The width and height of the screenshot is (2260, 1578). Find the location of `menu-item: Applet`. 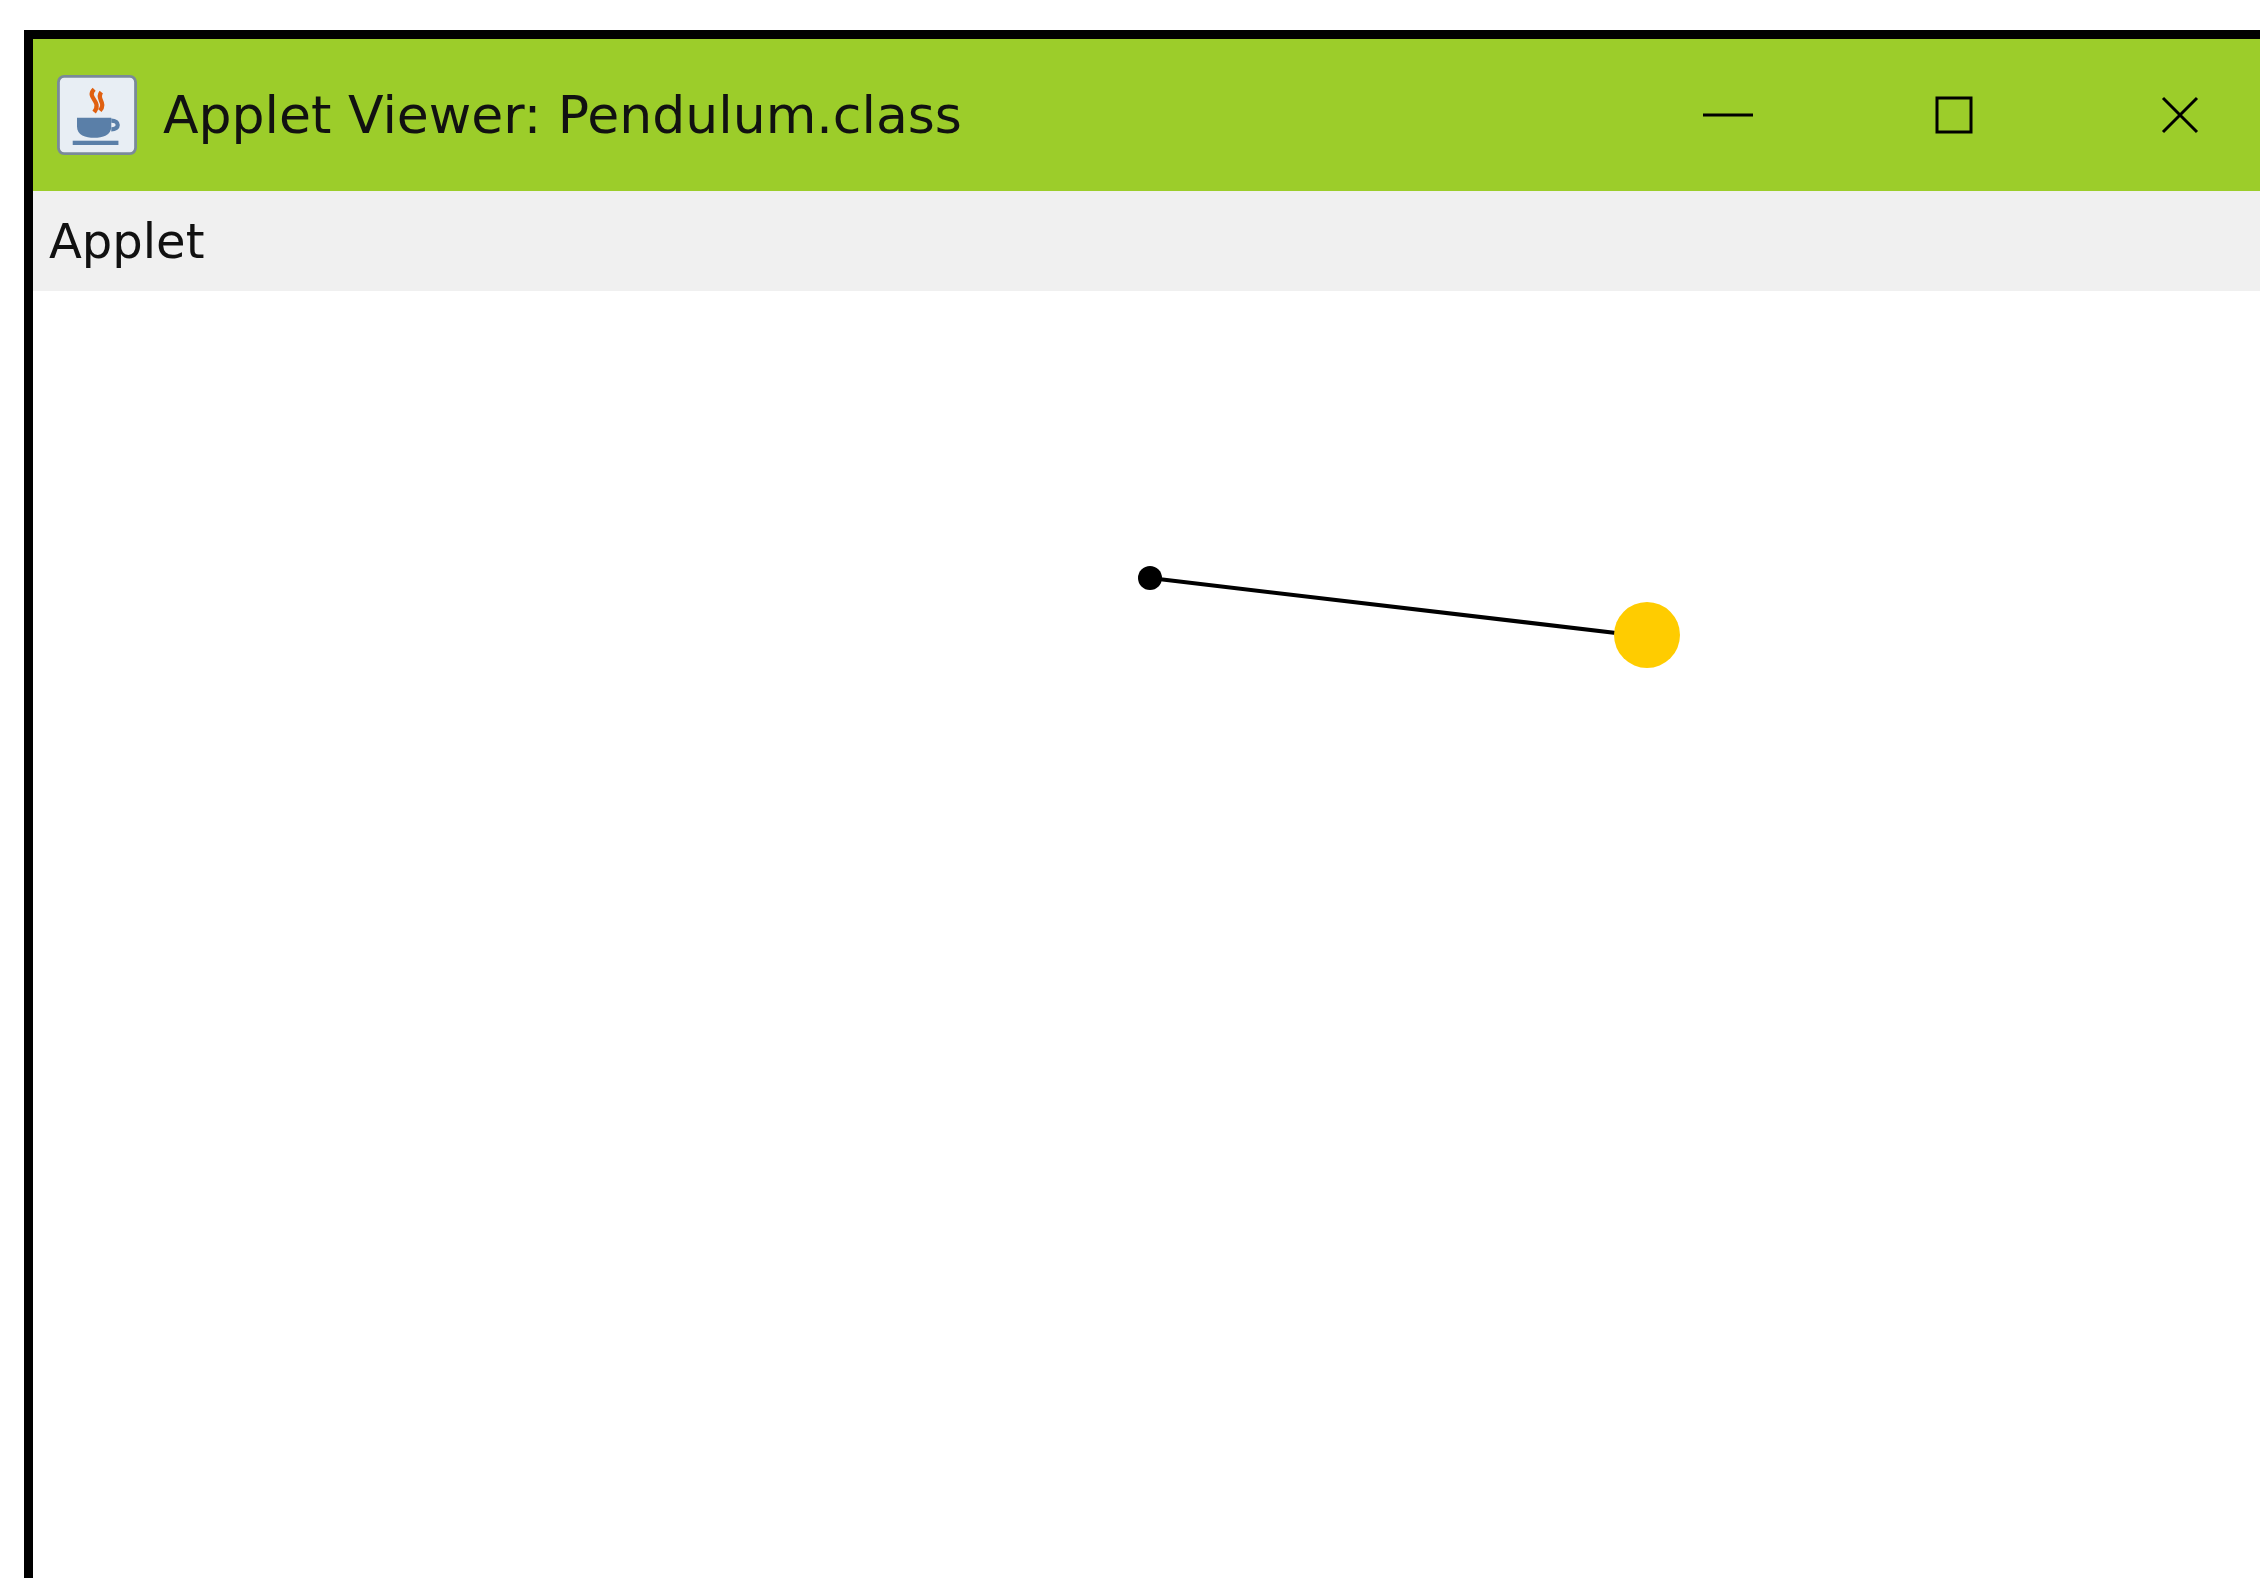

menu-item: Applet is located at coordinates (127, 241).